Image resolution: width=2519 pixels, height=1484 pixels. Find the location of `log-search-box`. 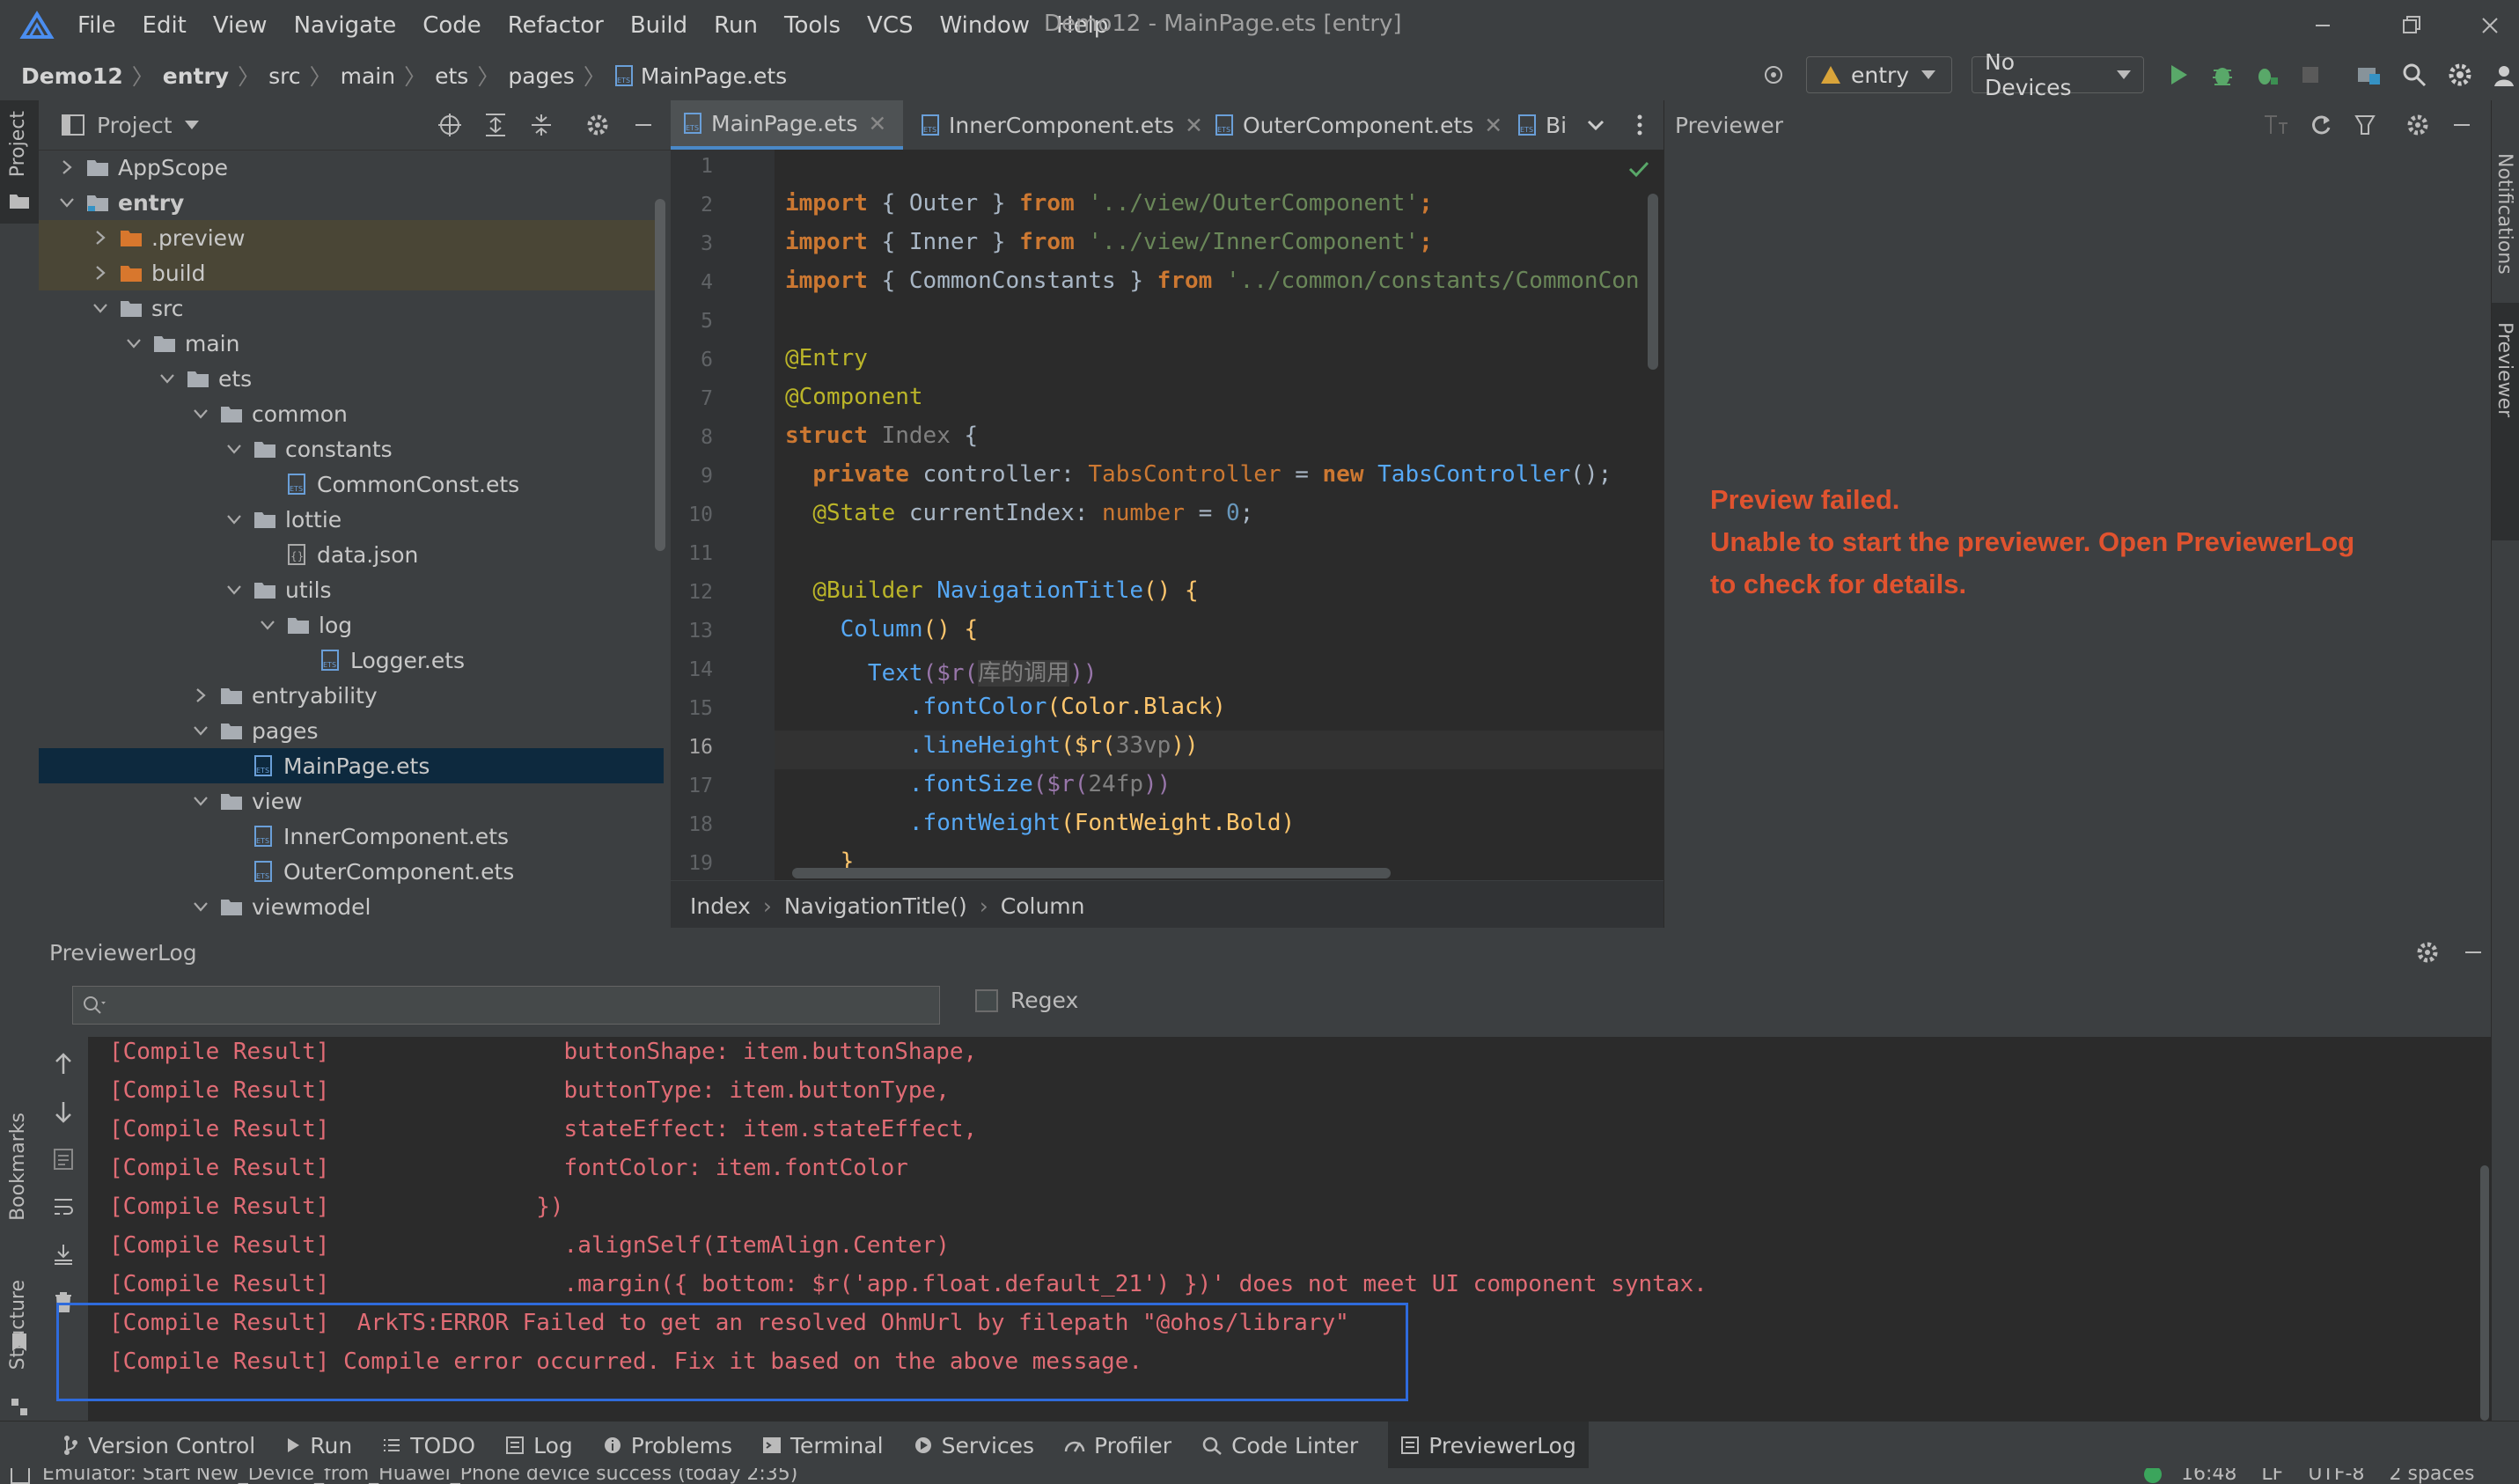

log-search-box is located at coordinates (506, 1005).